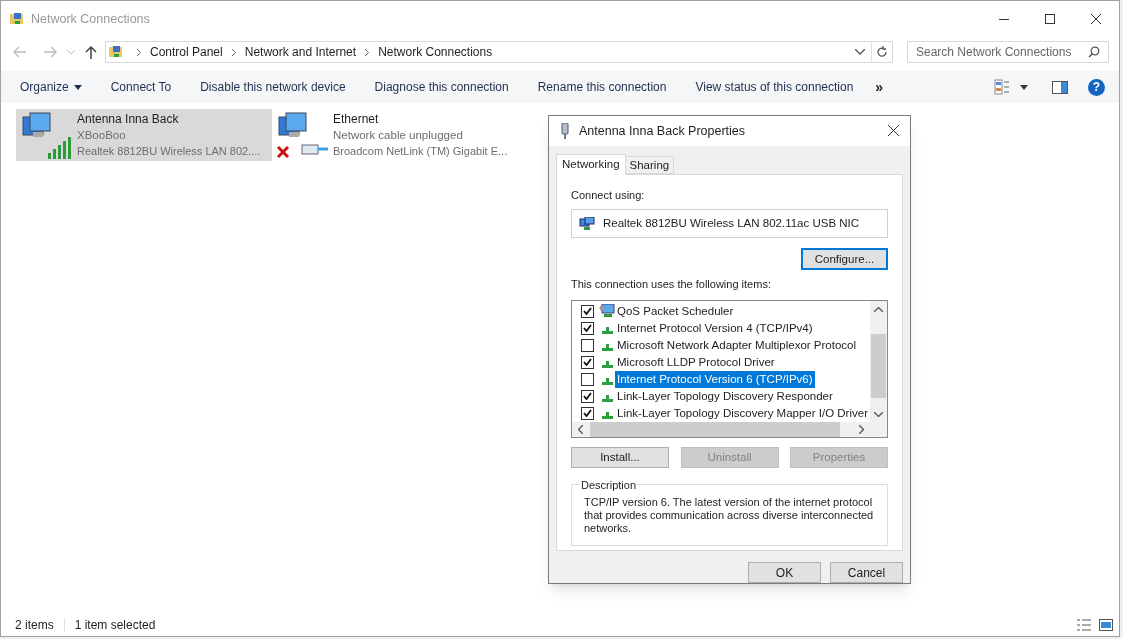 The image size is (1123, 639). Describe the element at coordinates (742, 413) in the screenshot. I see `list-item: Link-Layer Topology Discovery Mapper I/O Driver` at that location.